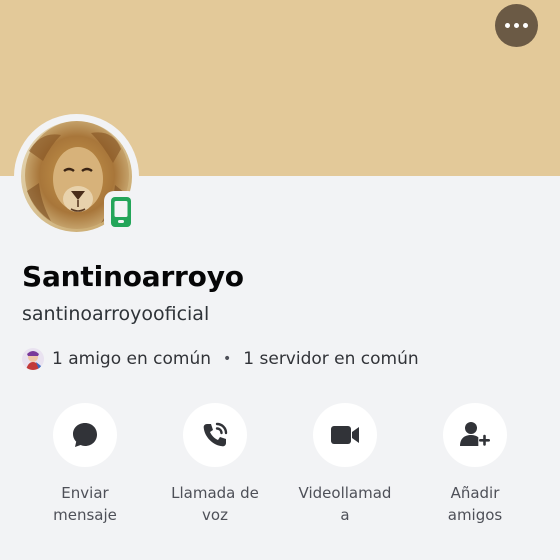  Describe the element at coordinates (330, 359) in the screenshot. I see `mutual-servers-text: 1 servidor en común` at that location.